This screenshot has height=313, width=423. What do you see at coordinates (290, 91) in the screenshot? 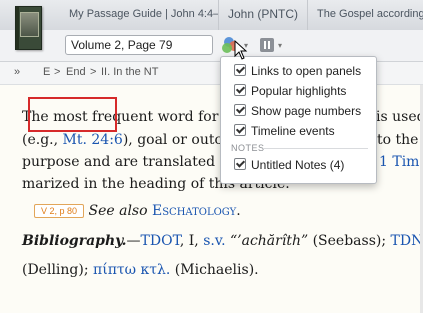
I see `menu-item-popular-highlights: Popular highlights` at bounding box center [290, 91].